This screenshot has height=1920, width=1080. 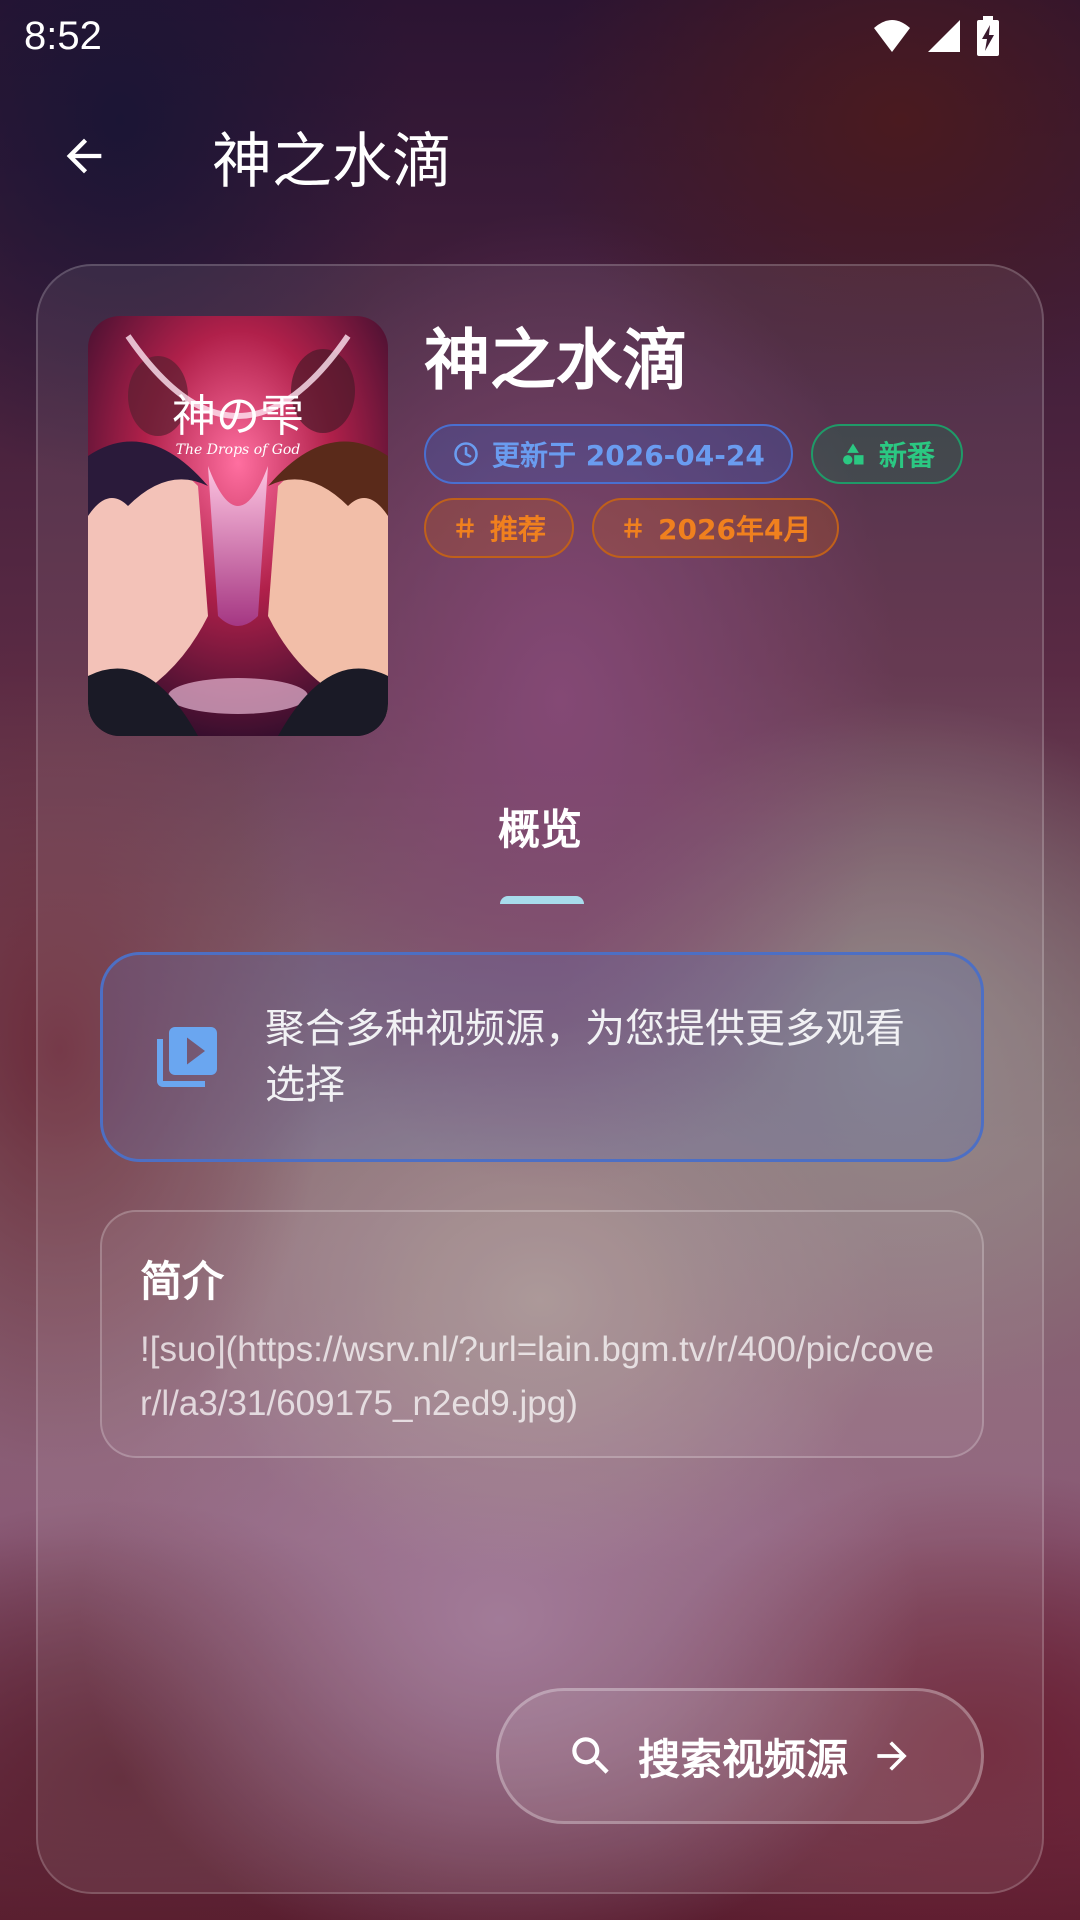 I want to click on search-icon, so click(x=590, y=1755).